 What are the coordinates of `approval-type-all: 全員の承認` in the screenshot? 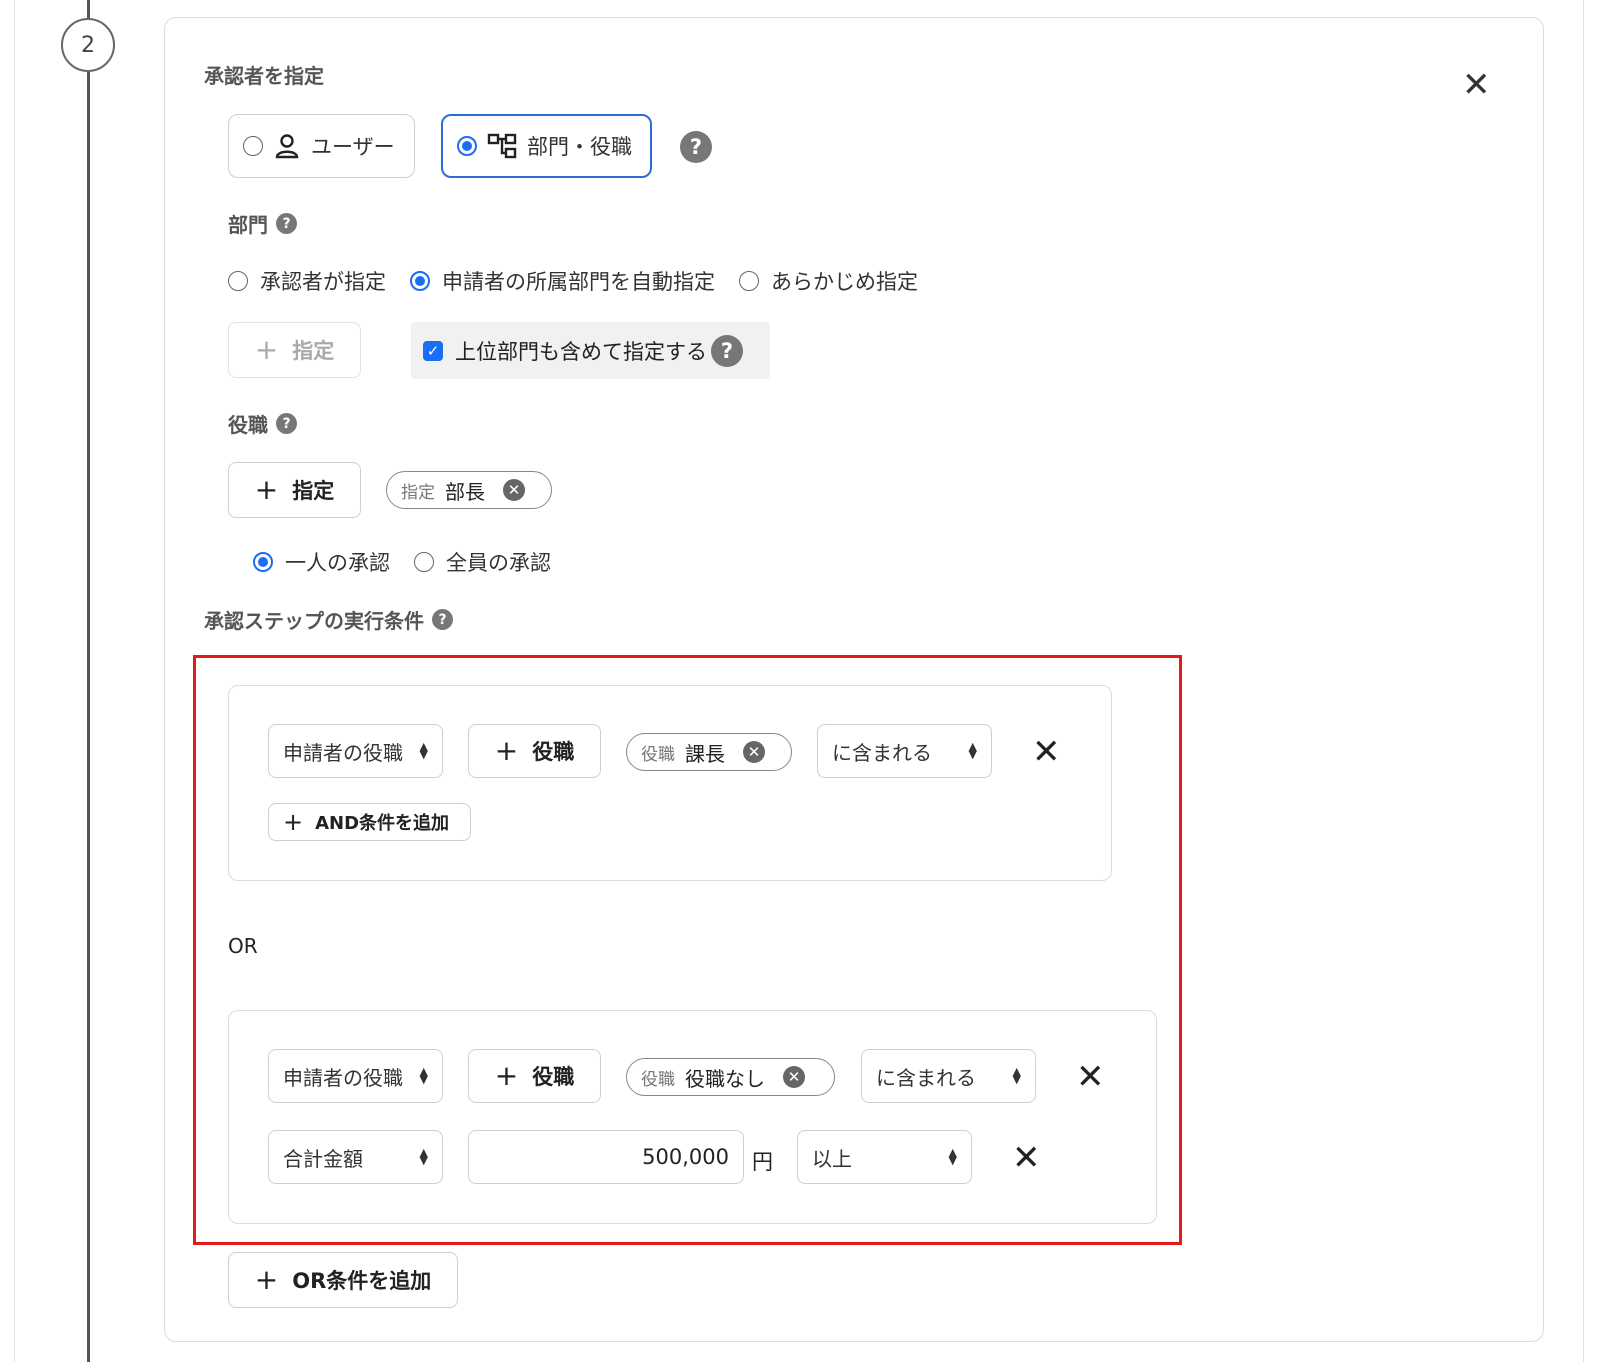 It's located at (482, 562).